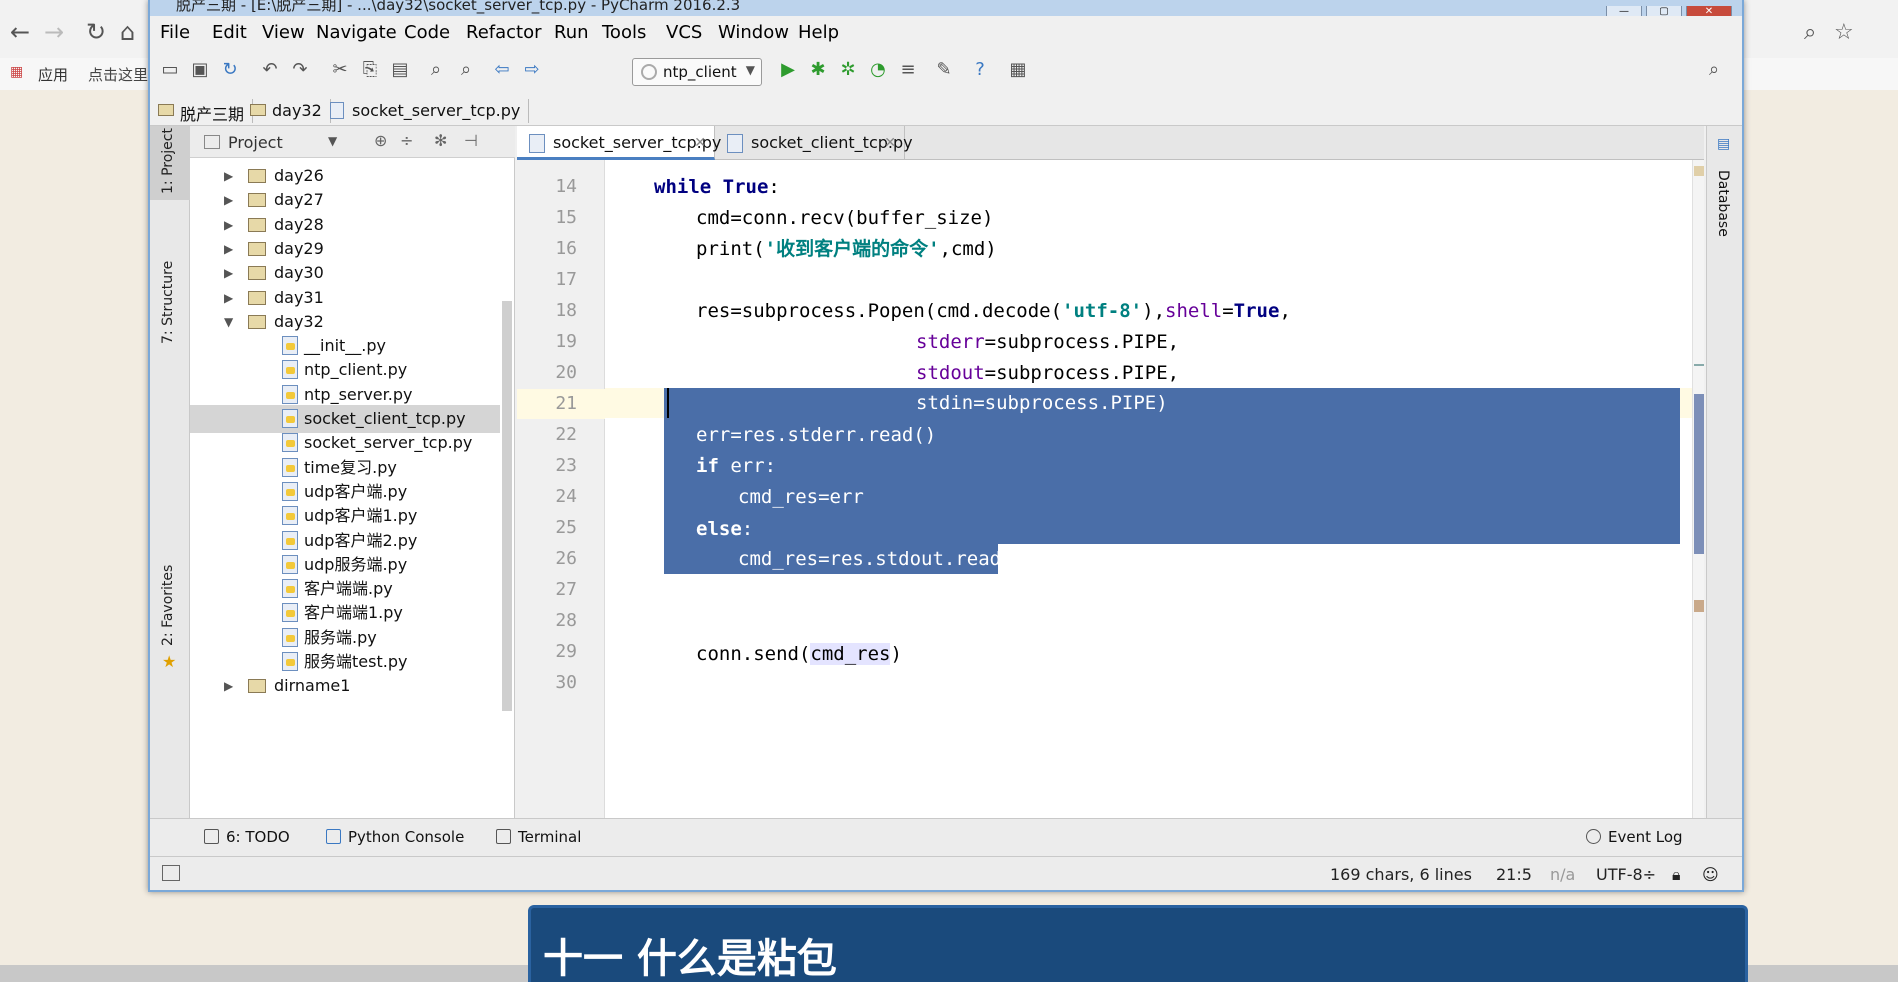 This screenshot has height=982, width=1898. What do you see at coordinates (466, 70) in the screenshot?
I see `replace-icon: ⌕` at bounding box center [466, 70].